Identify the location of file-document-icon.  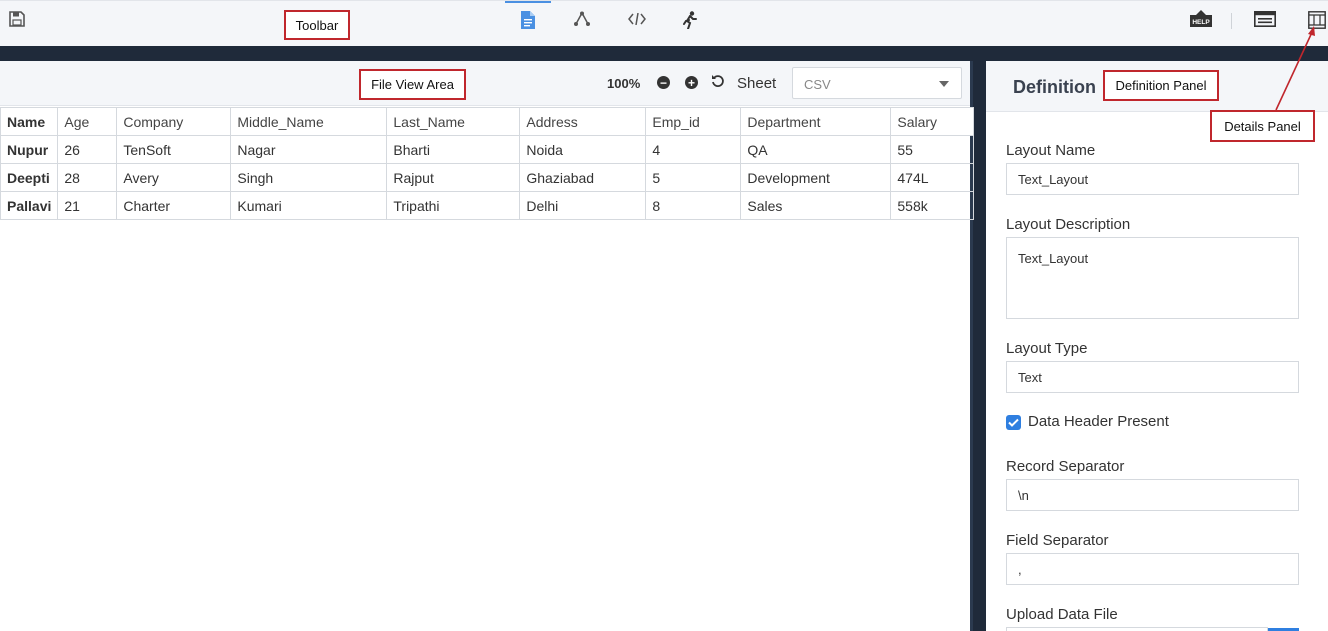
(528, 20).